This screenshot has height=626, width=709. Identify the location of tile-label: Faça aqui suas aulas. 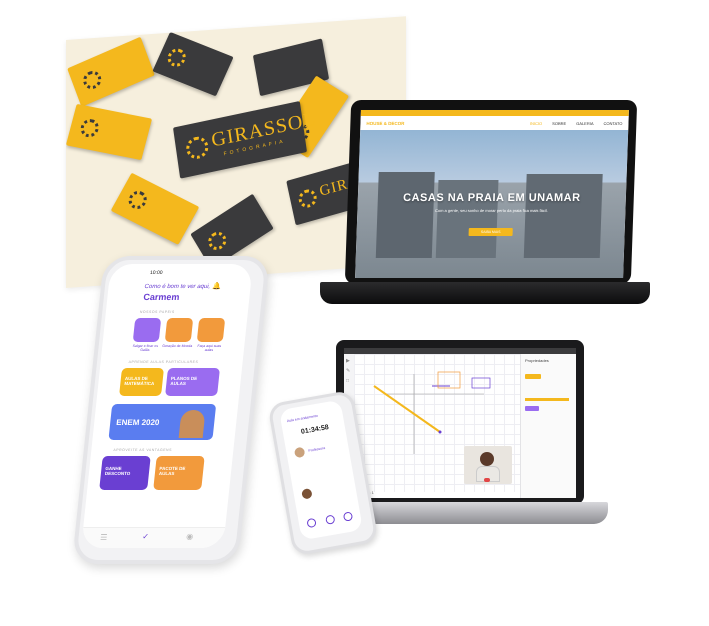
(209, 348).